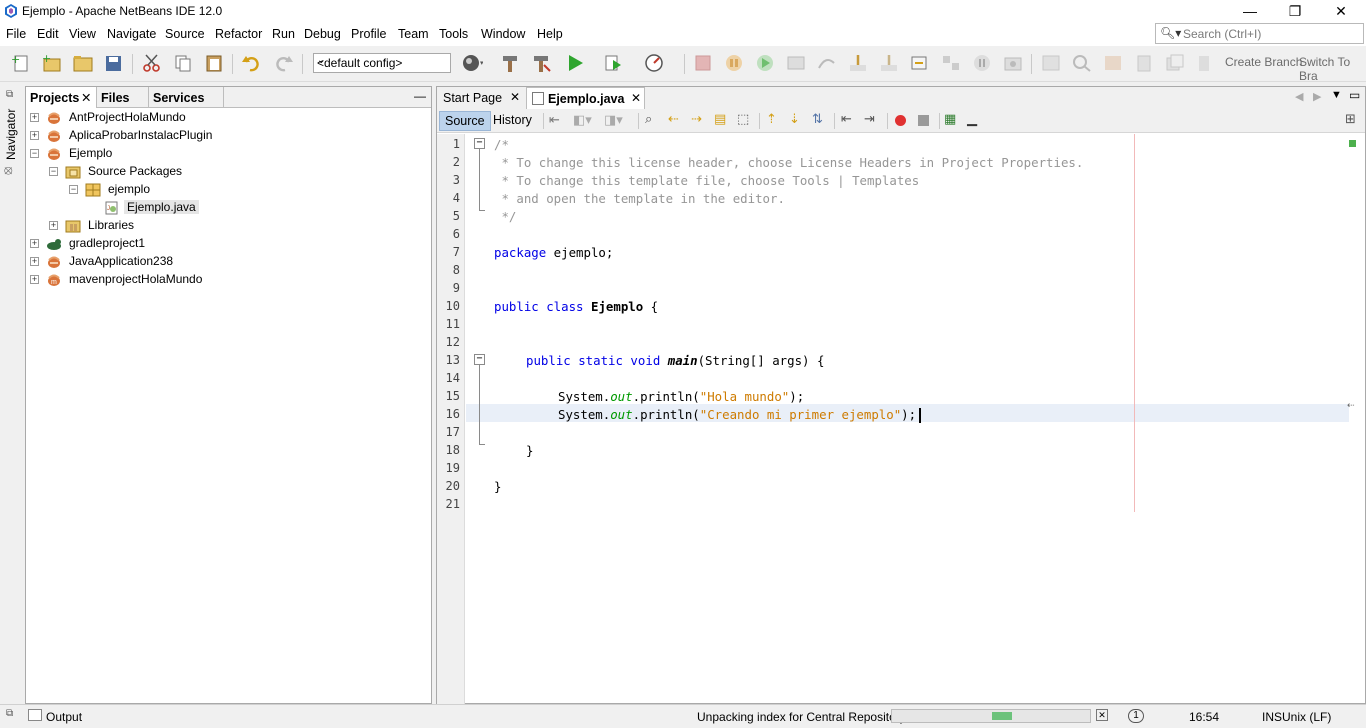 The width and height of the screenshot is (1366, 728). What do you see at coordinates (673, 119) in the screenshot?
I see `find-previous-icon: ⇠` at bounding box center [673, 119].